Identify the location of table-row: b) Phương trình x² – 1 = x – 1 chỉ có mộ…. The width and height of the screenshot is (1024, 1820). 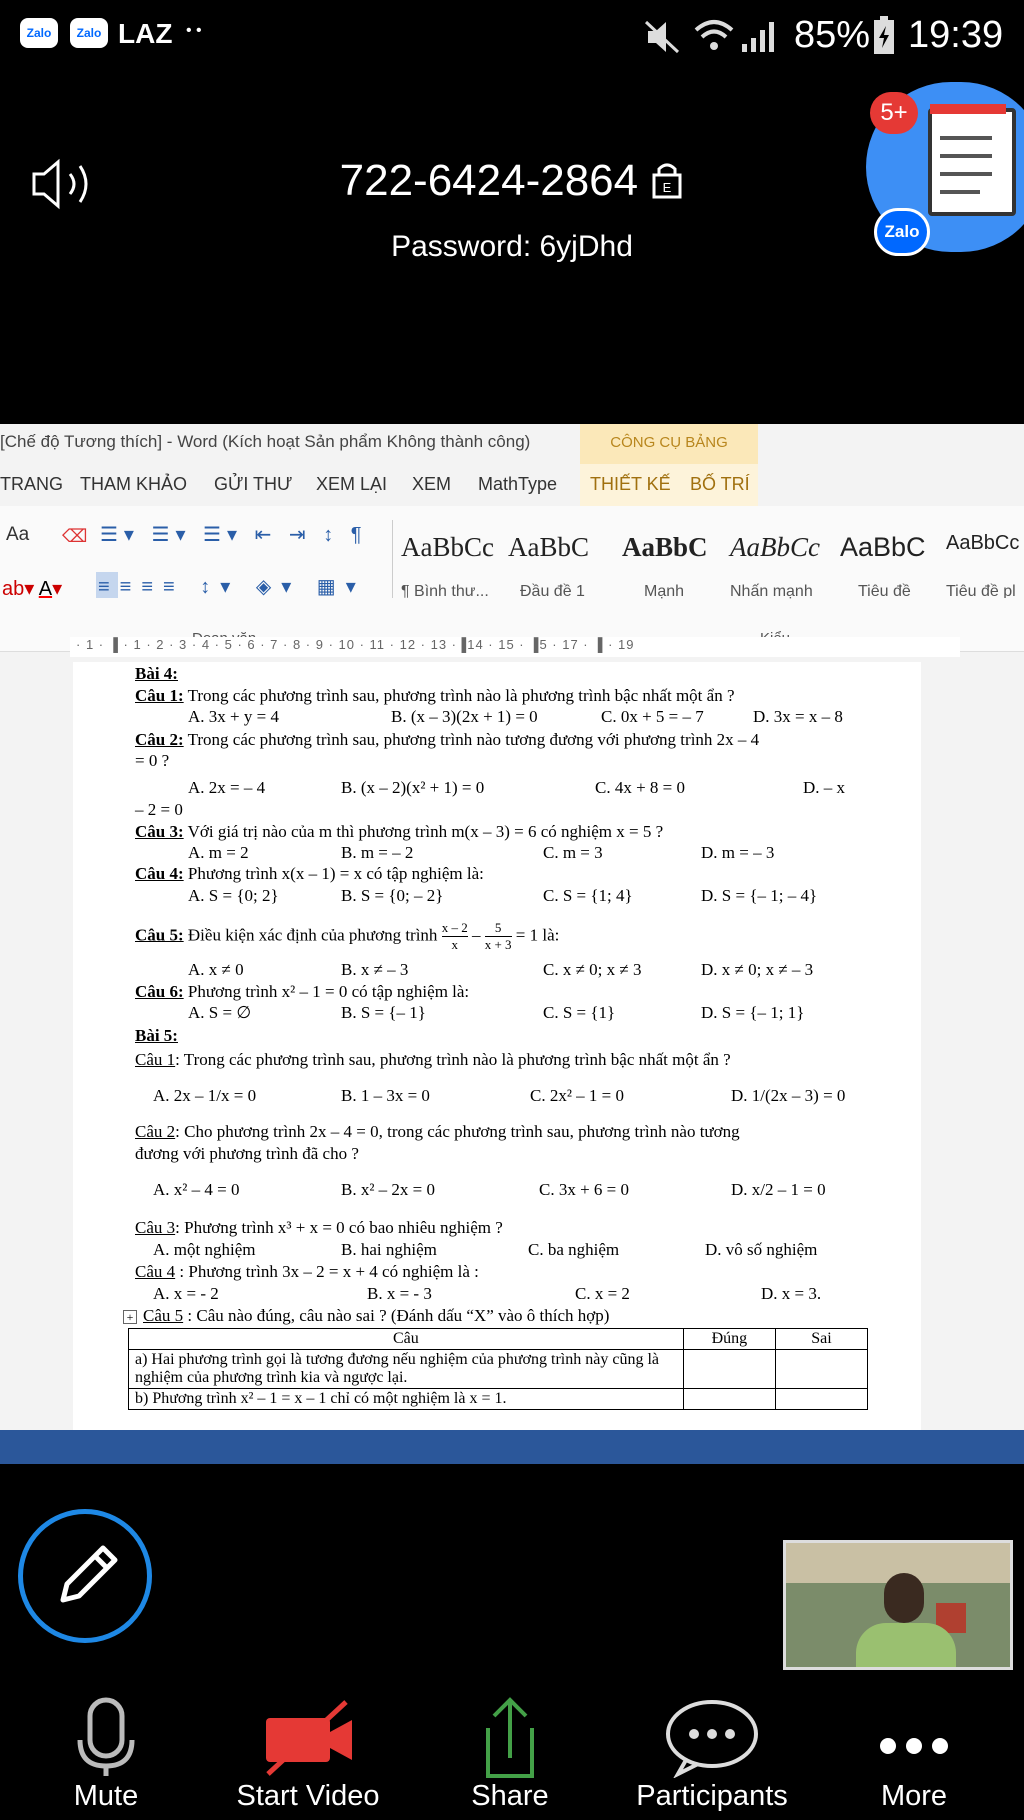
(498, 1399).